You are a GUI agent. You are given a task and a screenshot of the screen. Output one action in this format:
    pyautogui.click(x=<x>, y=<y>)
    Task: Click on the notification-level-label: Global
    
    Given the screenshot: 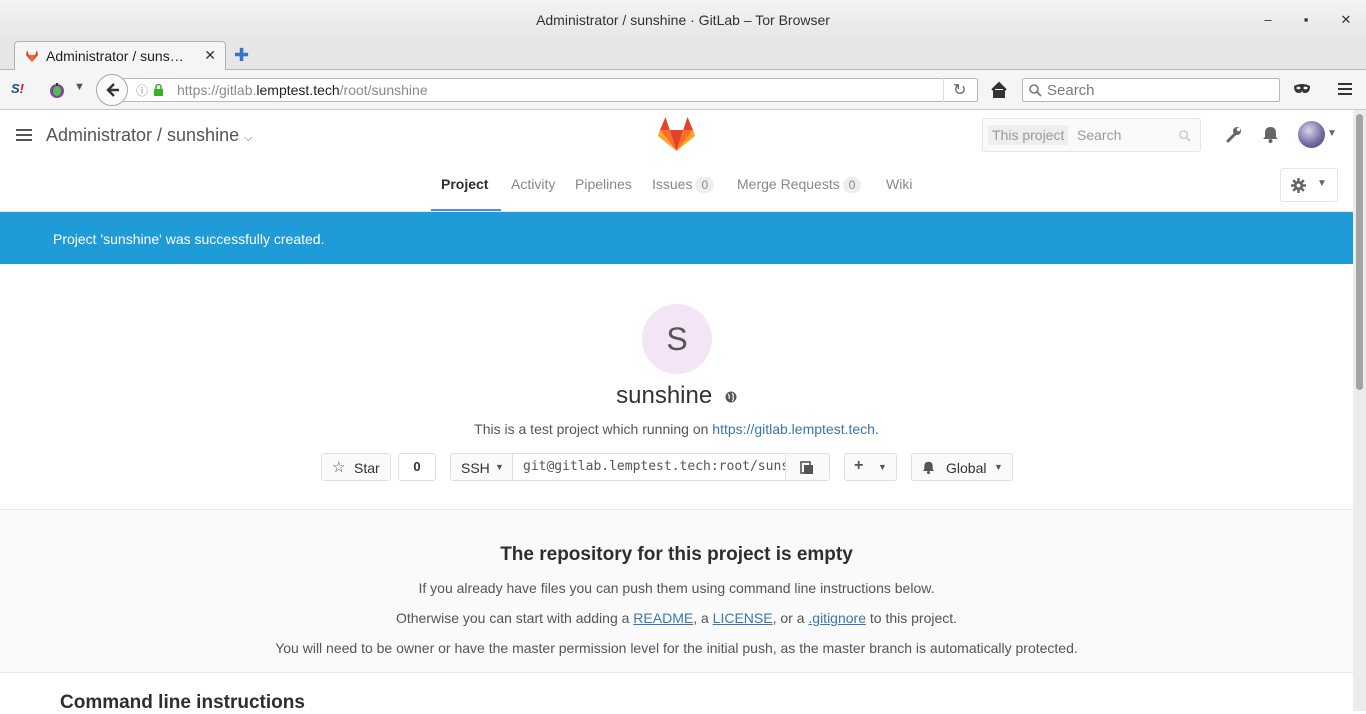 What is the action you would take?
    pyautogui.click(x=966, y=468)
    